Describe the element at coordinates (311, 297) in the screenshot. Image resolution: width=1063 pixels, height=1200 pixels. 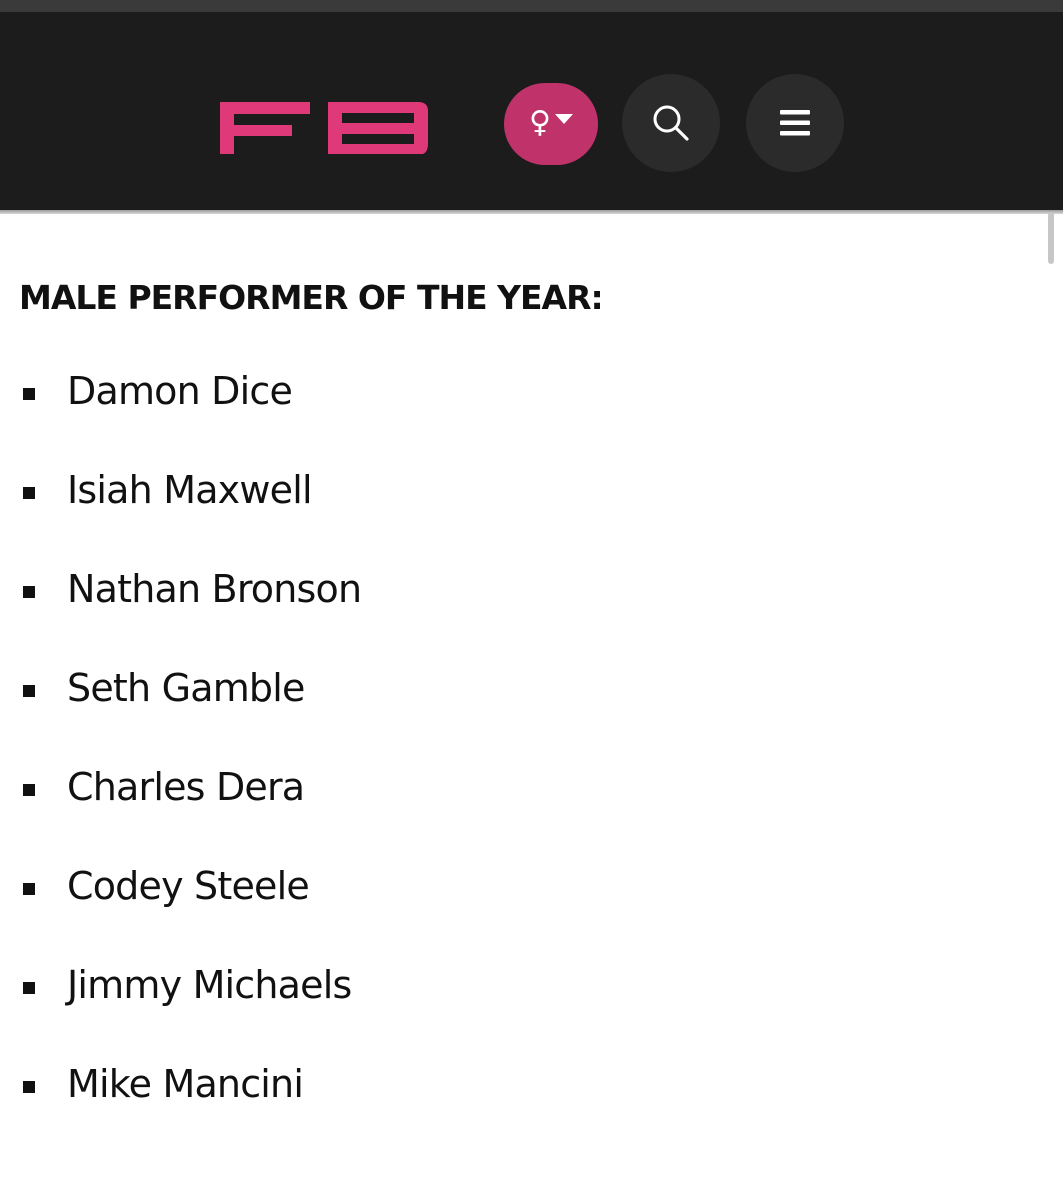
I see `section-title: MALE PERFORMER OF THE YEAR:` at that location.